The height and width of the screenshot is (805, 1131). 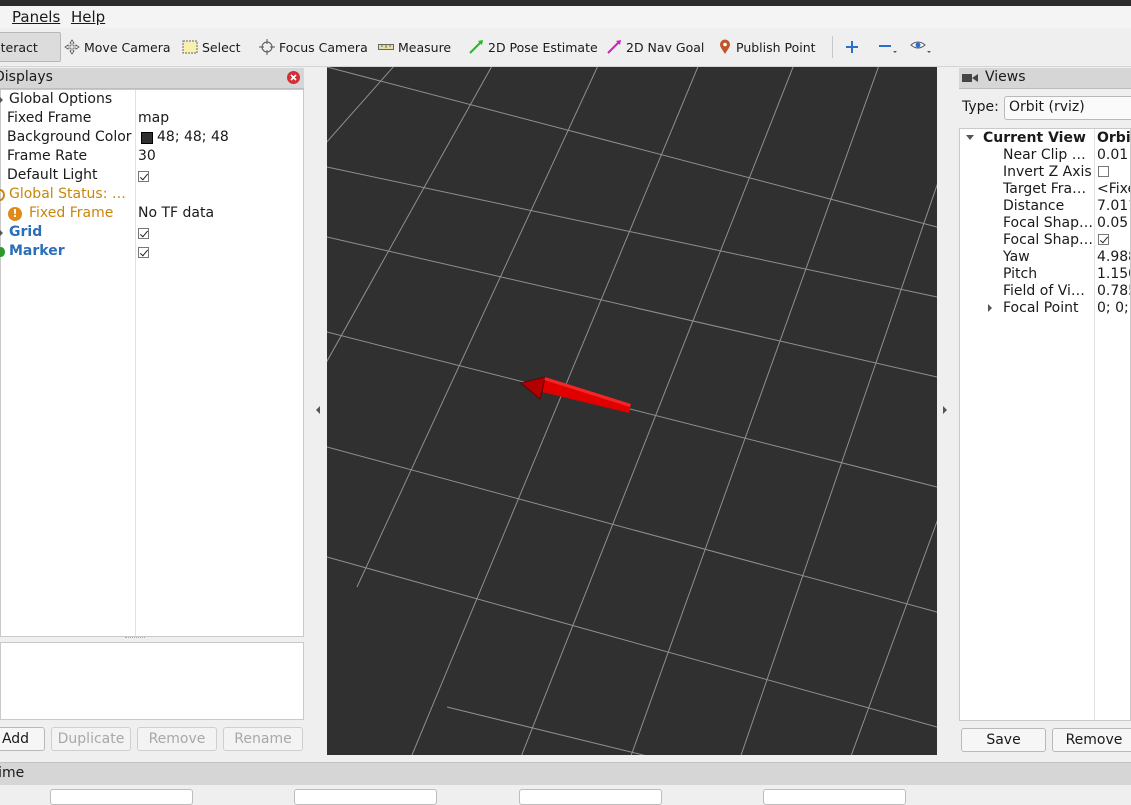 What do you see at coordinates (1034, 206) in the screenshot?
I see `tree-label: Distance` at bounding box center [1034, 206].